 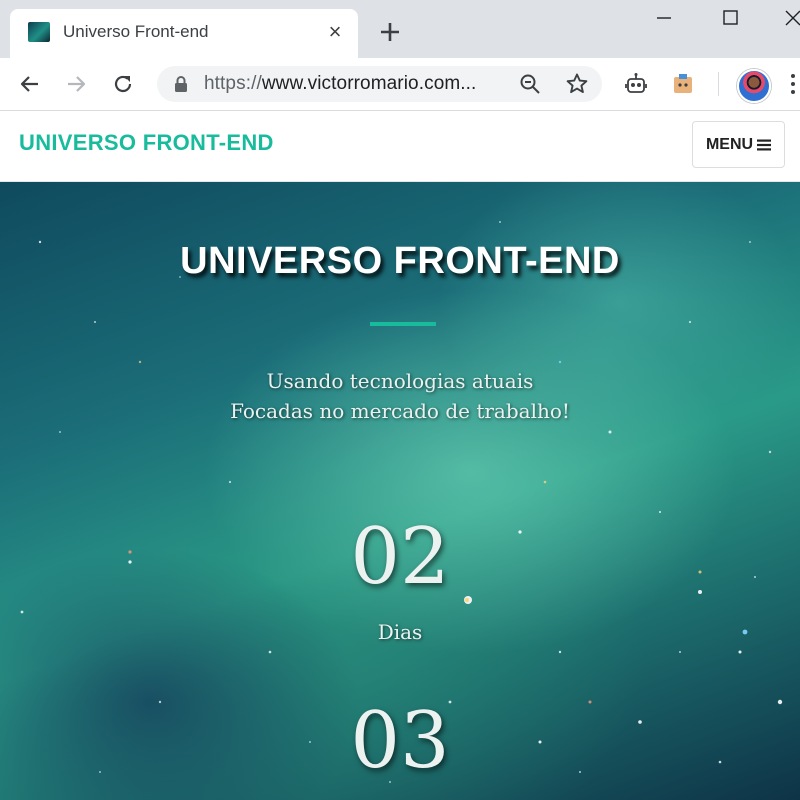 I want to click on box-extension-icon, so click(x=683, y=84).